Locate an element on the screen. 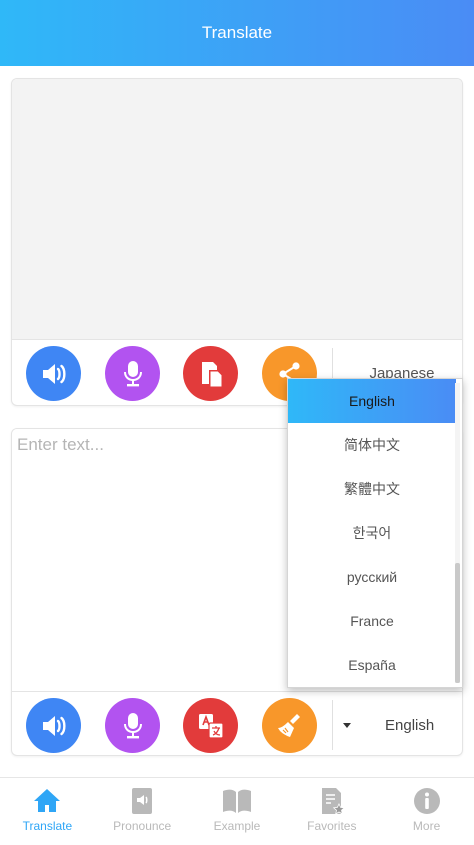 The height and width of the screenshot is (845, 474). dropdown-option-traditional-chinese: 繁體中文 is located at coordinates (372, 489).